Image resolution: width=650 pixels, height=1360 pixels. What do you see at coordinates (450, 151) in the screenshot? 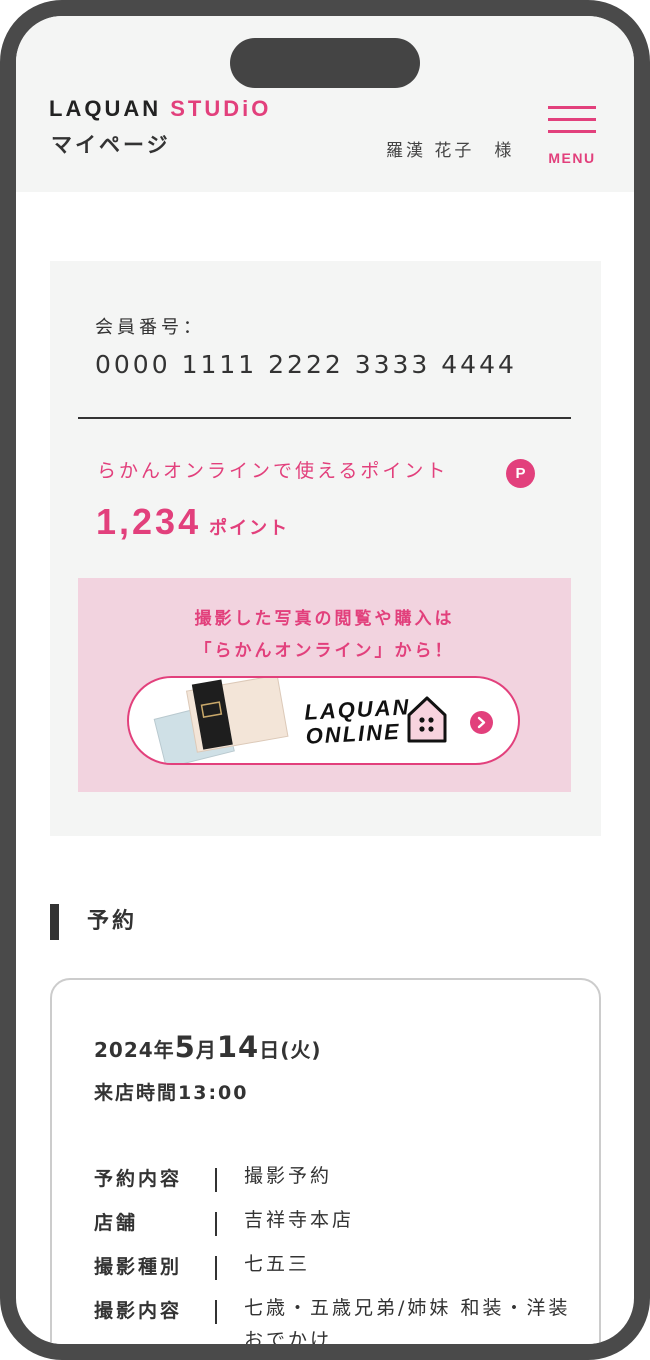
I see `user-name: 羅漢 花子 様` at bounding box center [450, 151].